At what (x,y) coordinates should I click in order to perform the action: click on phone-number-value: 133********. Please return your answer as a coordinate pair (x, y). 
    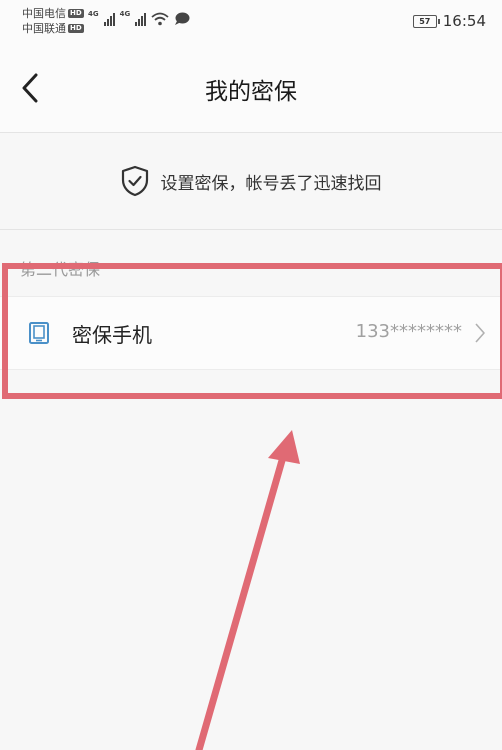
    Looking at the image, I should click on (408, 331).